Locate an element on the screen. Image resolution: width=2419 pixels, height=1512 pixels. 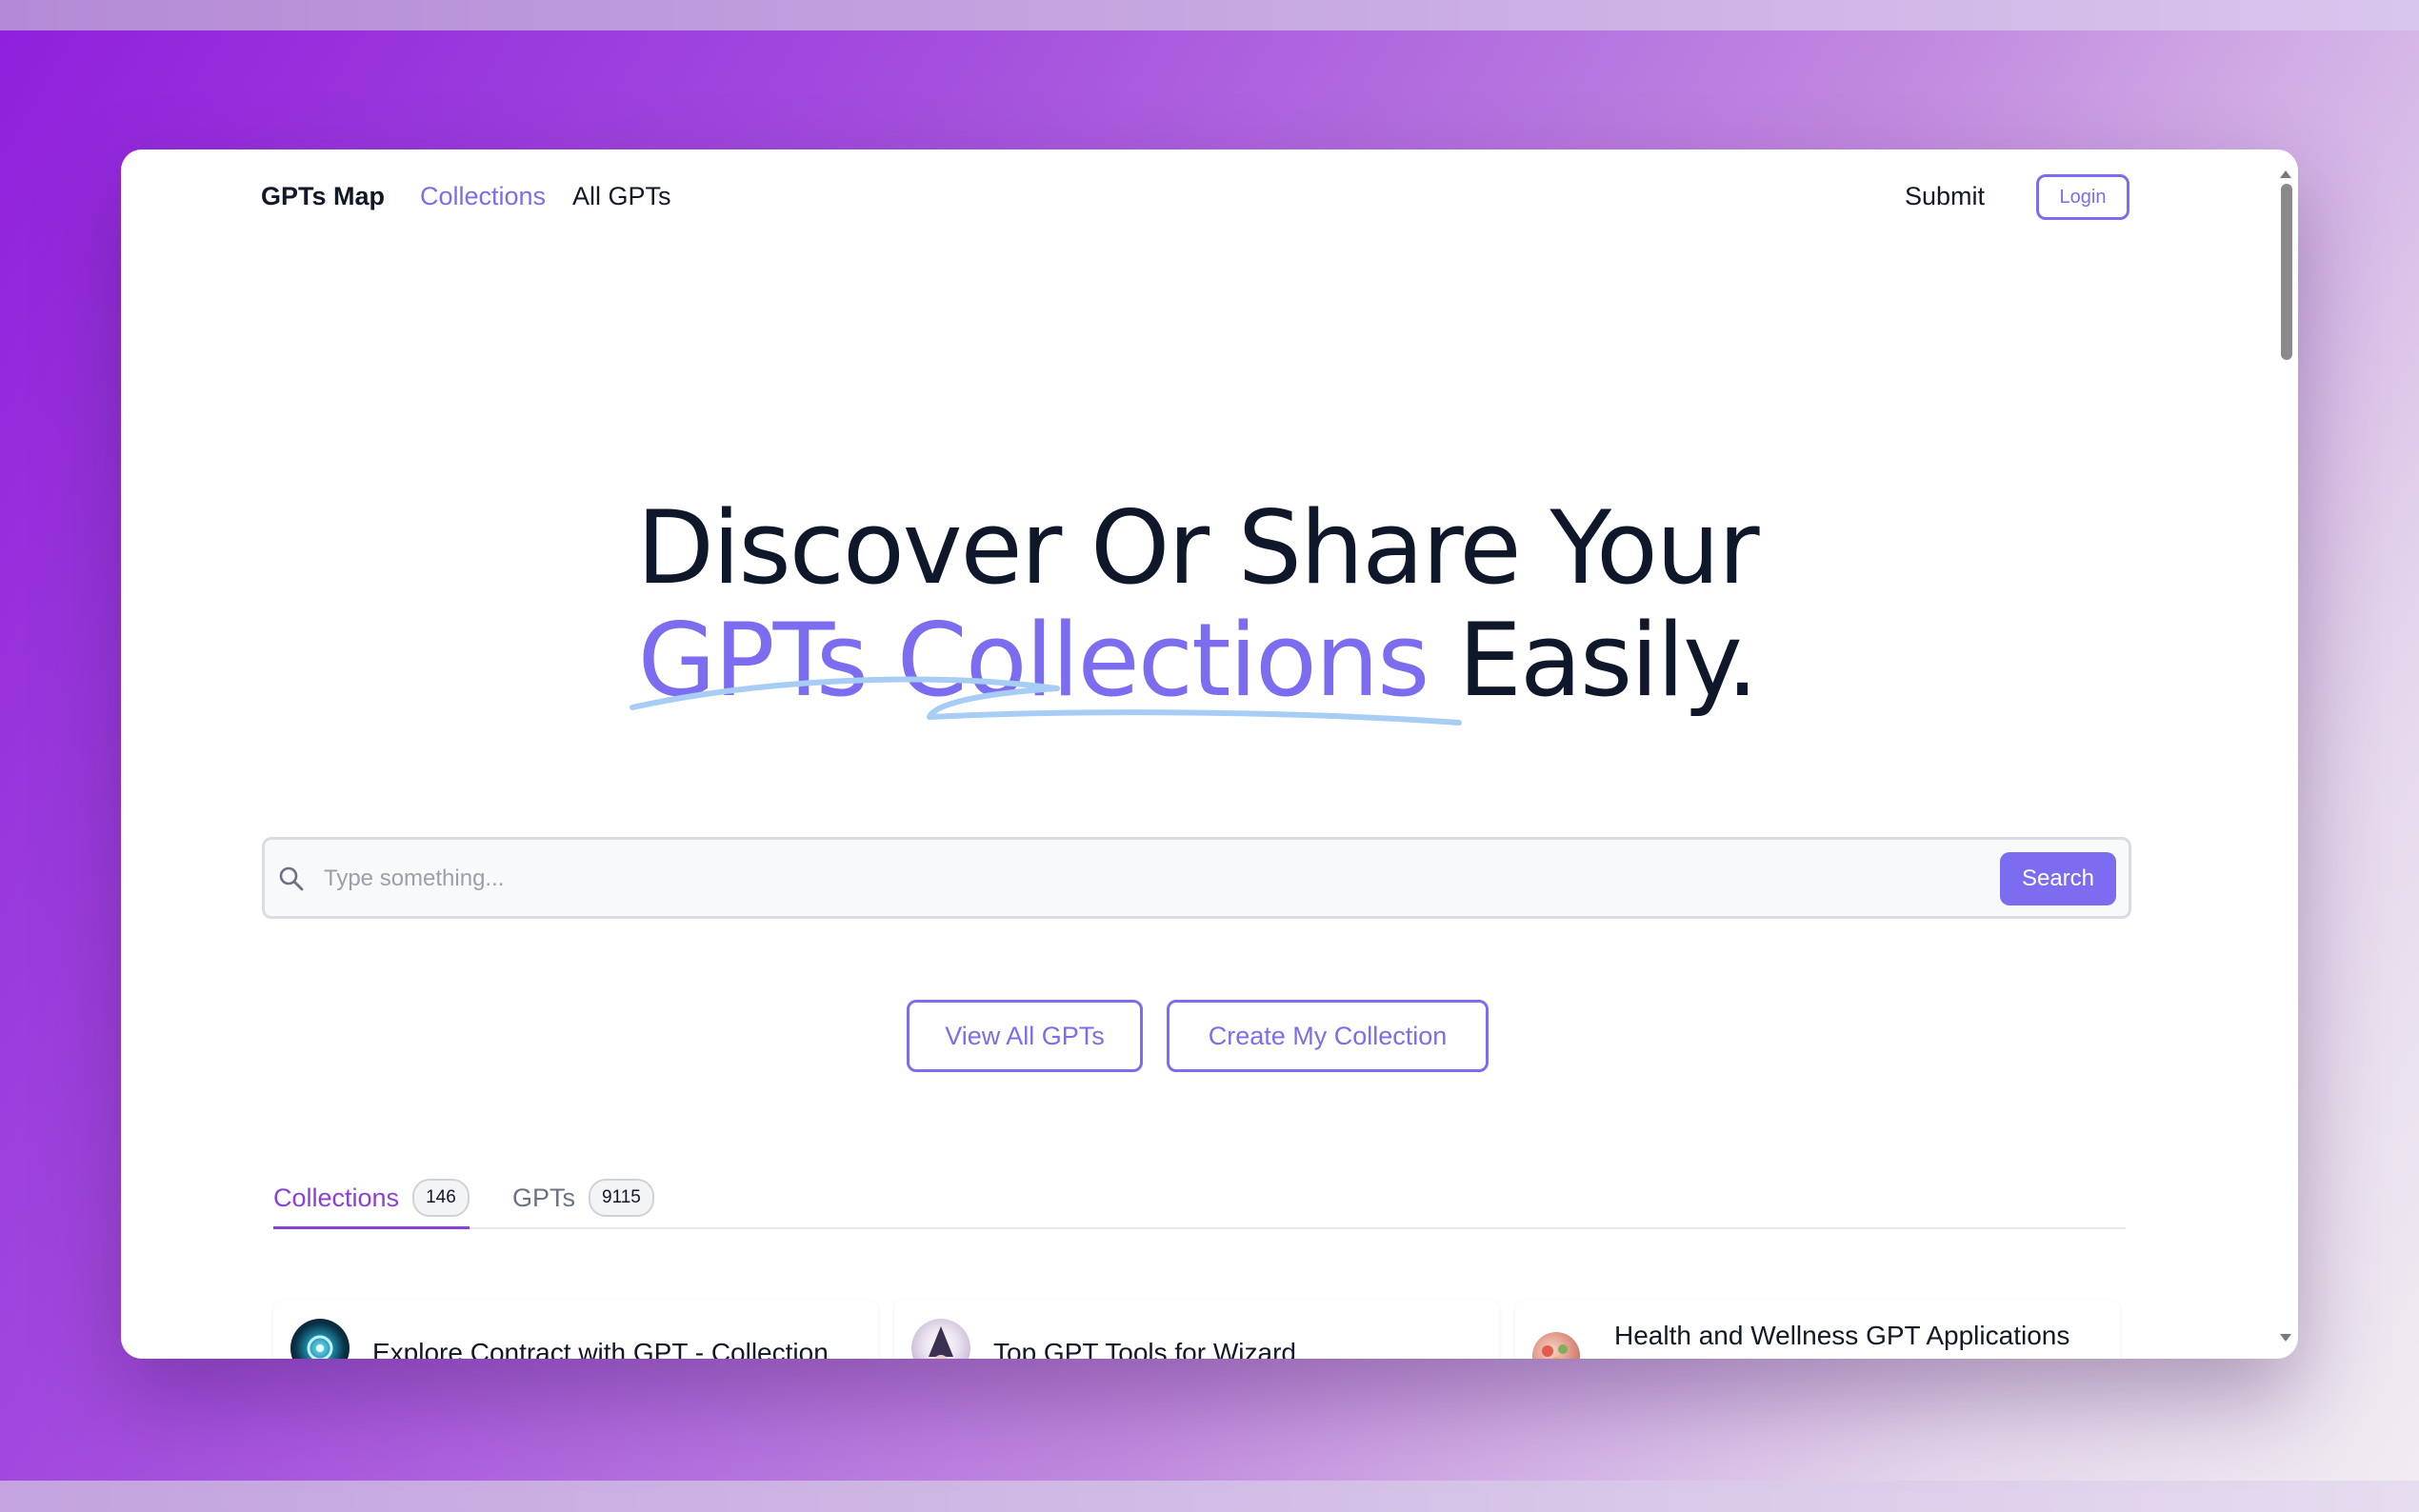
health-icon is located at coordinates (1555, 1351).